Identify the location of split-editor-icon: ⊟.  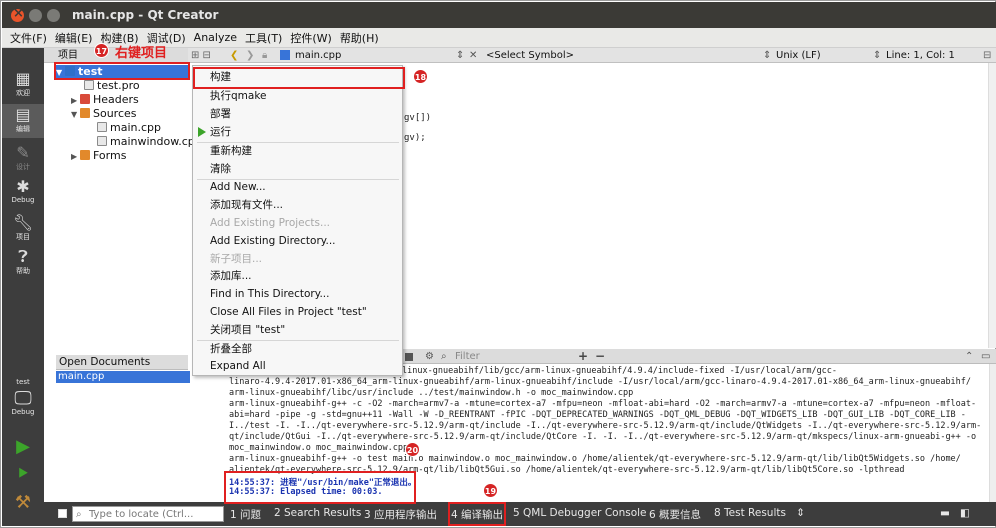
(987, 55).